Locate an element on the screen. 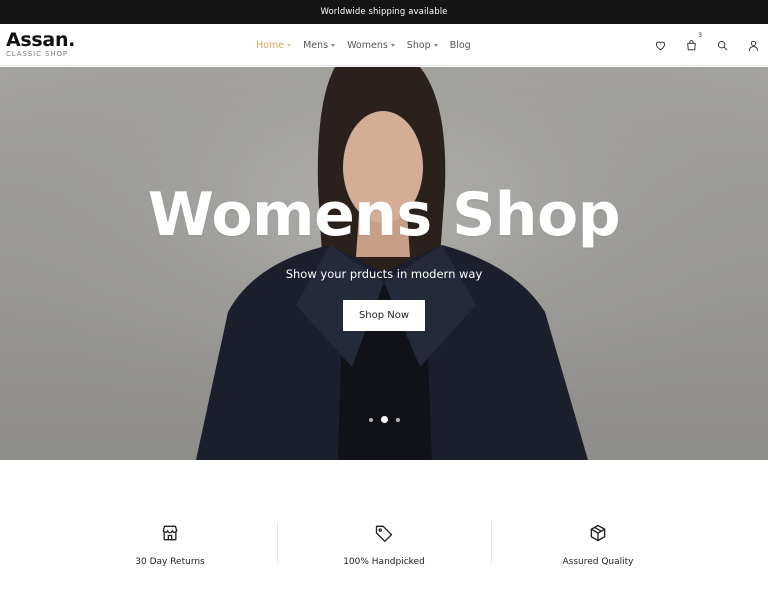  slider-dot-active is located at coordinates (384, 419).